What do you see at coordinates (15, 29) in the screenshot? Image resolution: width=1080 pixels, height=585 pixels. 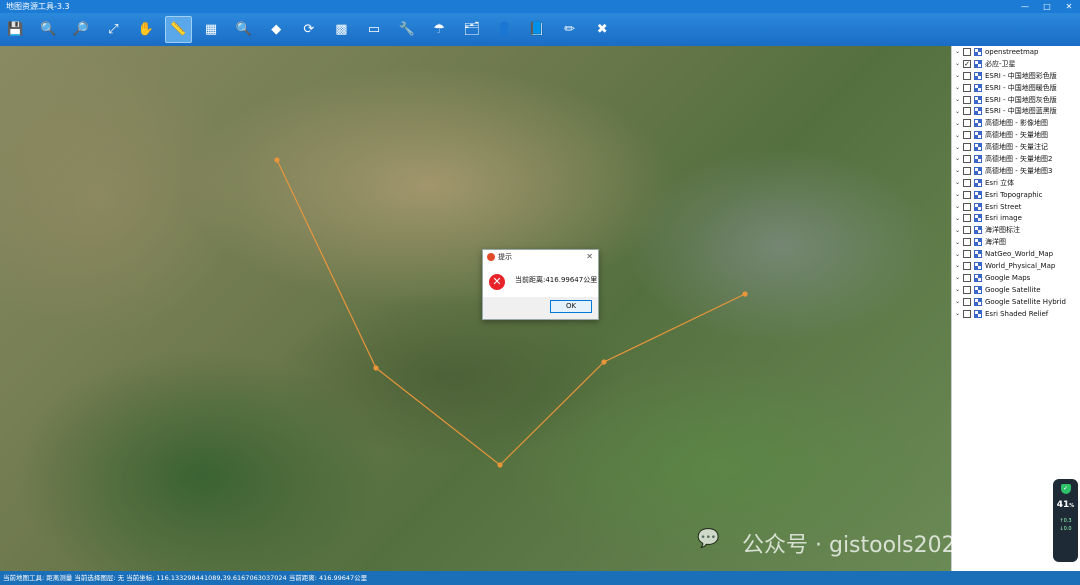 I see `save-button: 💾` at bounding box center [15, 29].